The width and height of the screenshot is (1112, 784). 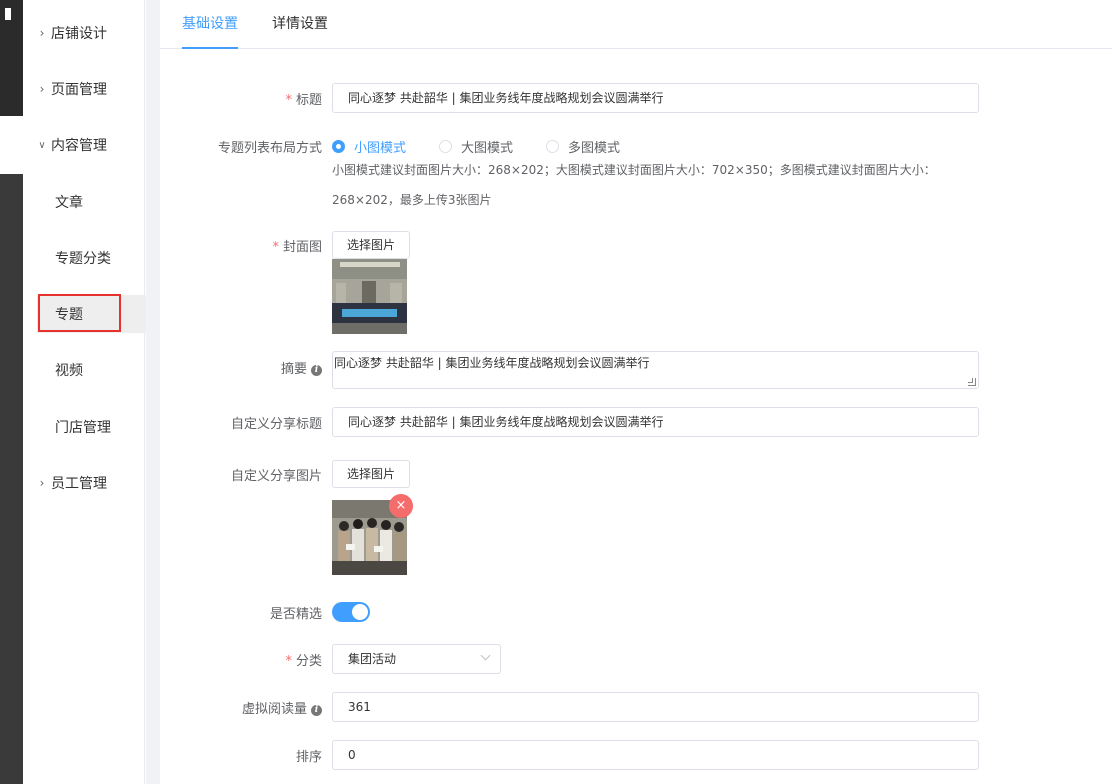 What do you see at coordinates (308, 661) in the screenshot?
I see `label-text: 分类` at bounding box center [308, 661].